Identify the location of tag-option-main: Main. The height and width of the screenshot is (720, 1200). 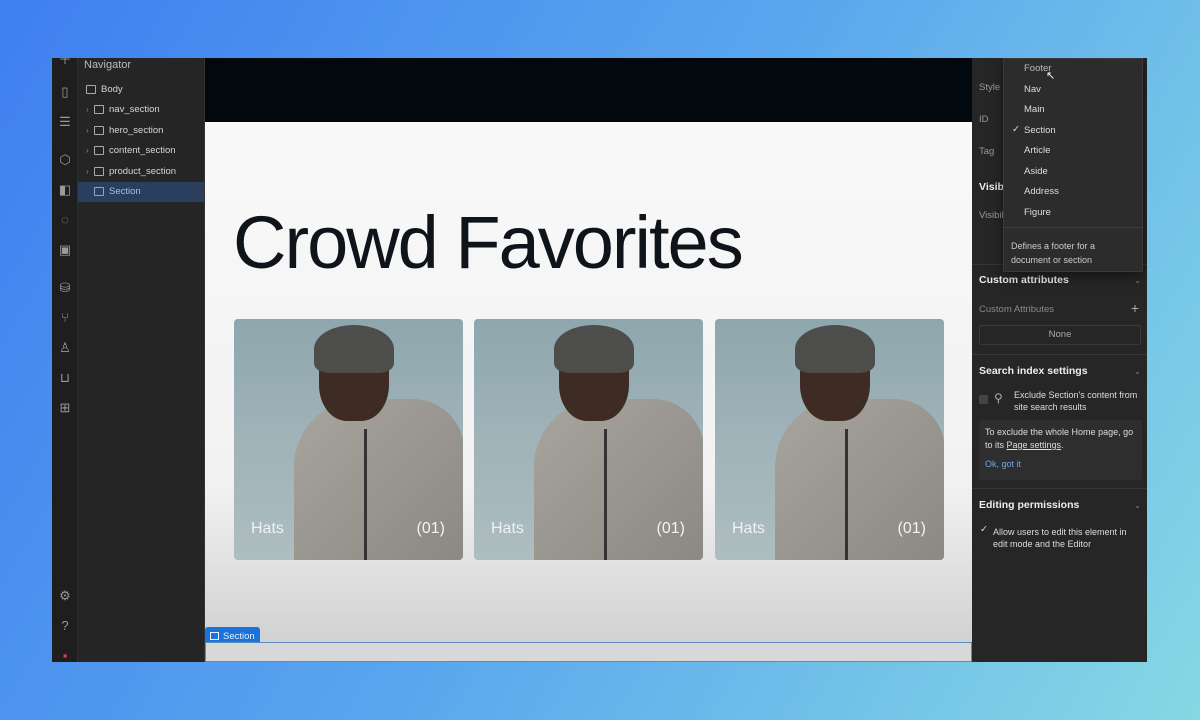
(1034, 109).